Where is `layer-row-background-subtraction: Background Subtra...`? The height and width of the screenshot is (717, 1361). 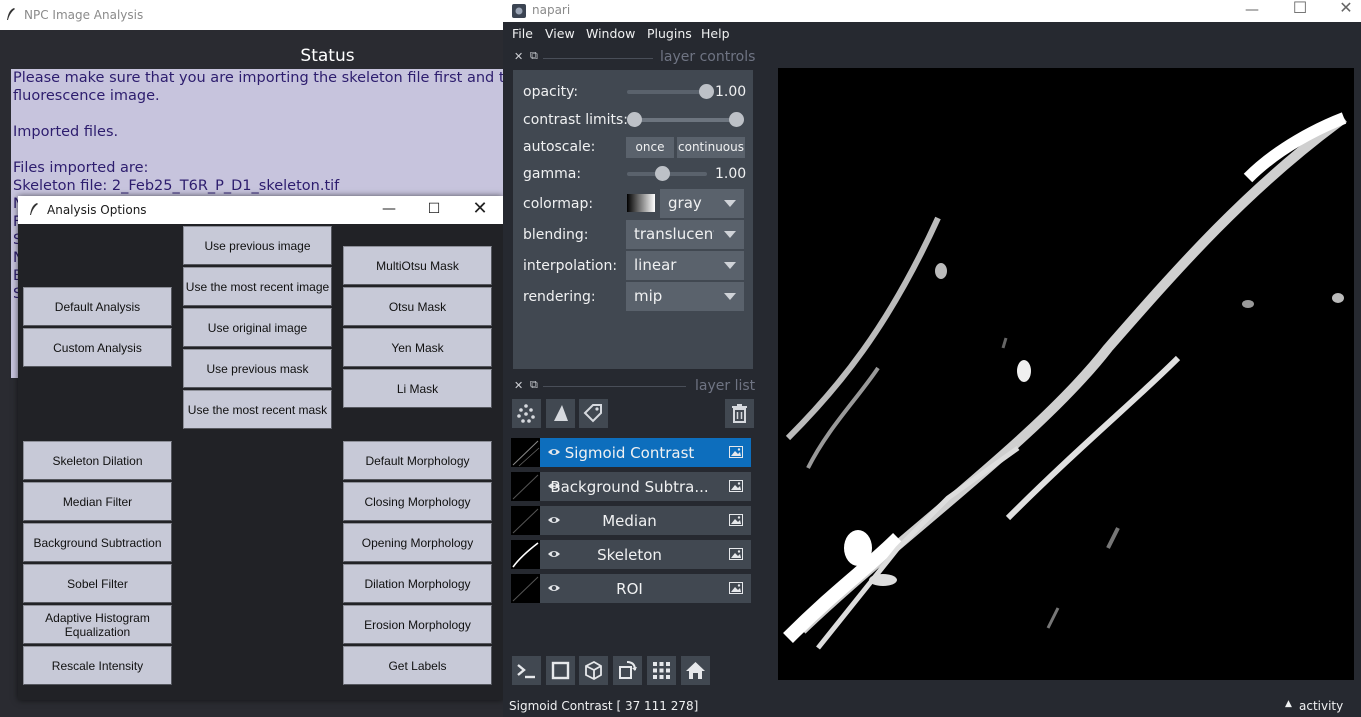
layer-row-background-subtraction: Background Subtra... is located at coordinates (631, 486).